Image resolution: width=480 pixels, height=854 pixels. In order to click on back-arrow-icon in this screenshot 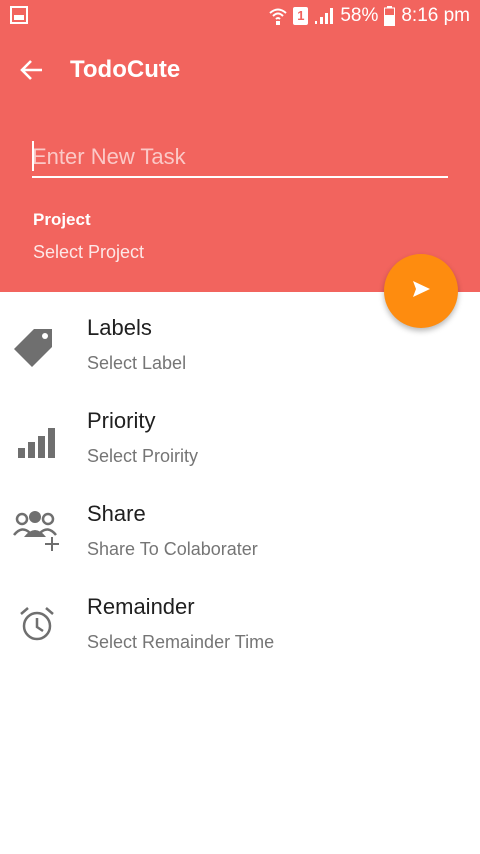, I will do `click(32, 72)`.